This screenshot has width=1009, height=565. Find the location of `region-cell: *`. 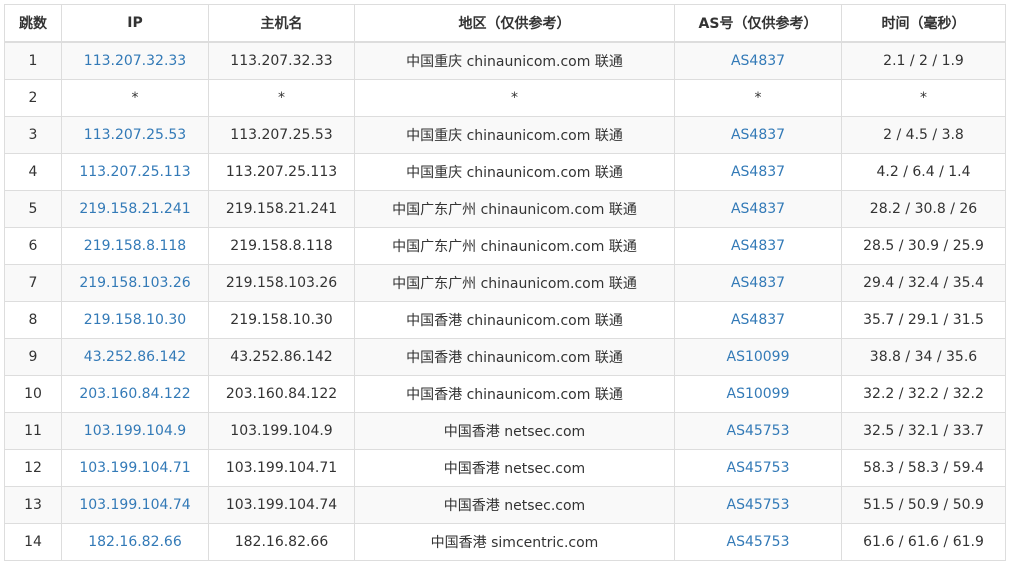

region-cell: * is located at coordinates (514, 98).